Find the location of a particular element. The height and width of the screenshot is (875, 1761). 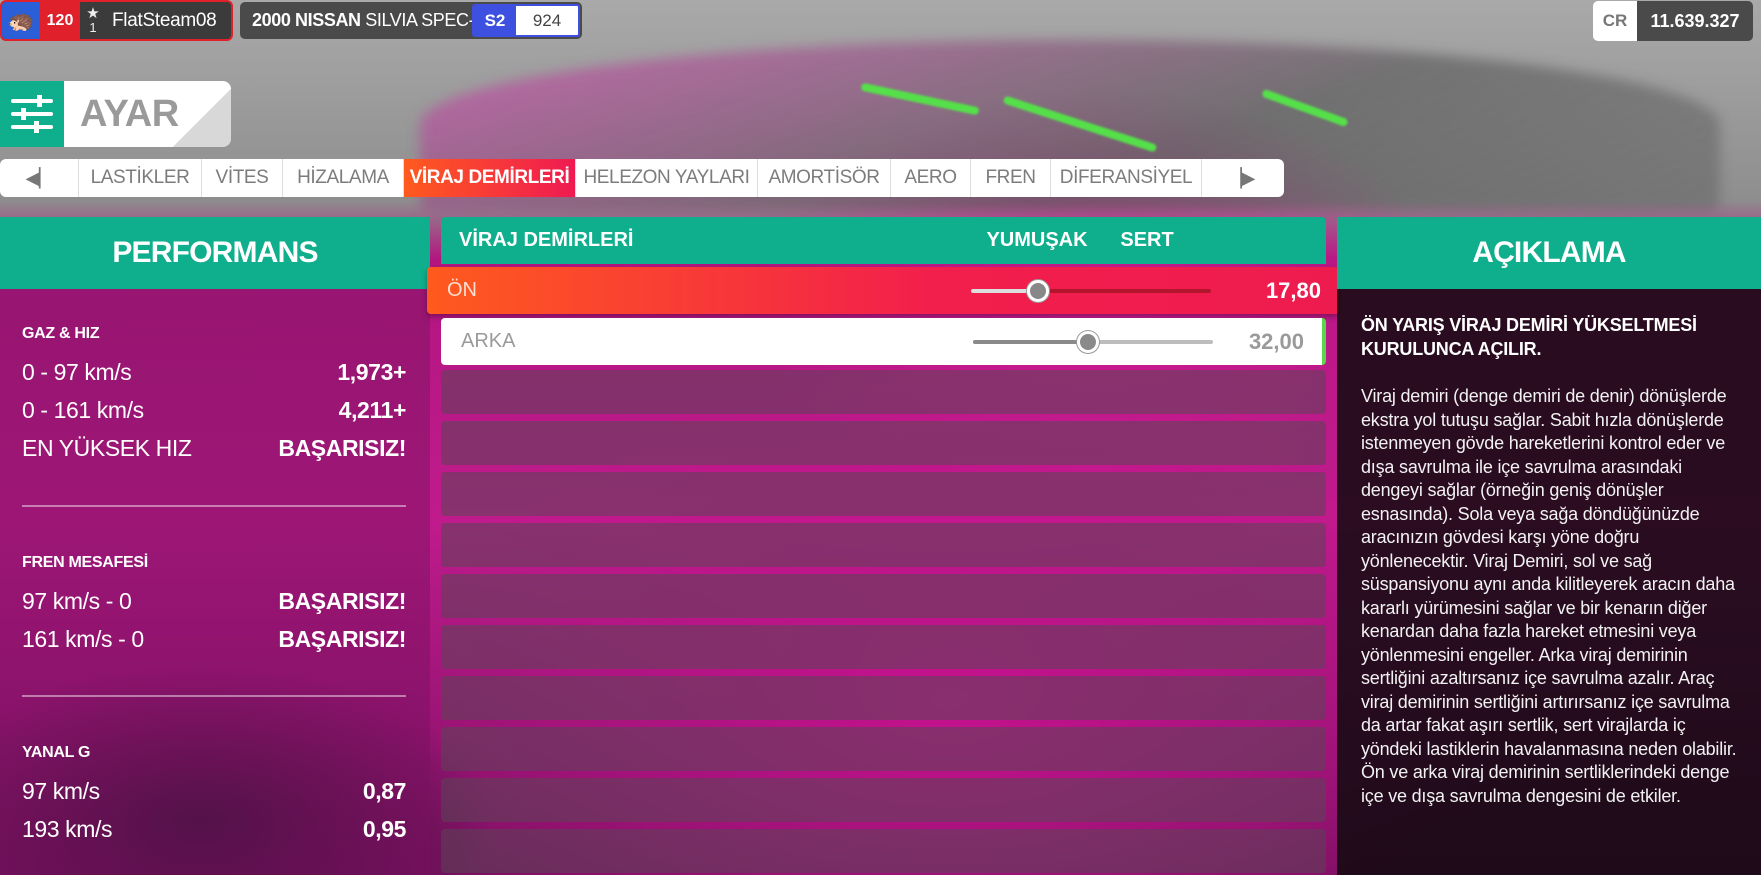

page-title: AYAR is located at coordinates (147, 114).